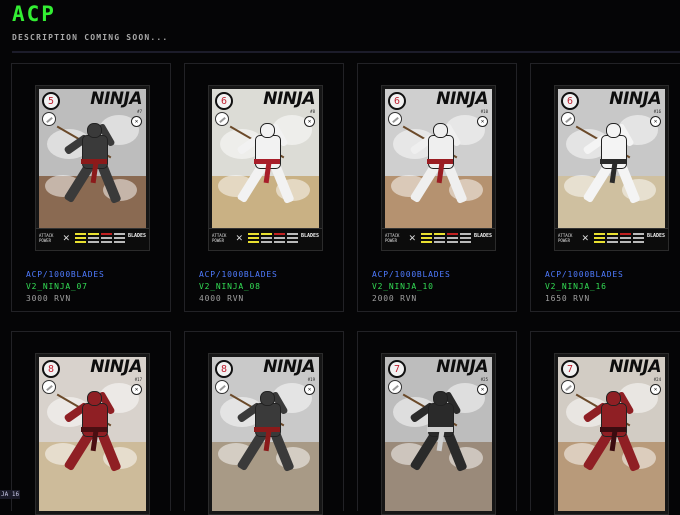 This screenshot has width=680, height=515. I want to click on price-label: 4000 RVN, so click(221, 298).